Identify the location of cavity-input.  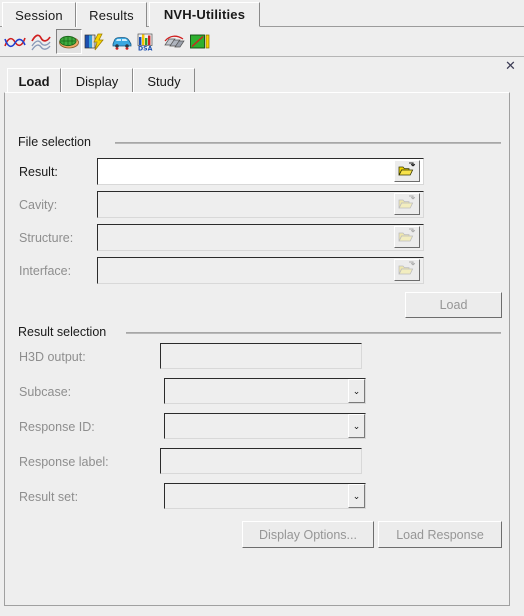
(260, 204).